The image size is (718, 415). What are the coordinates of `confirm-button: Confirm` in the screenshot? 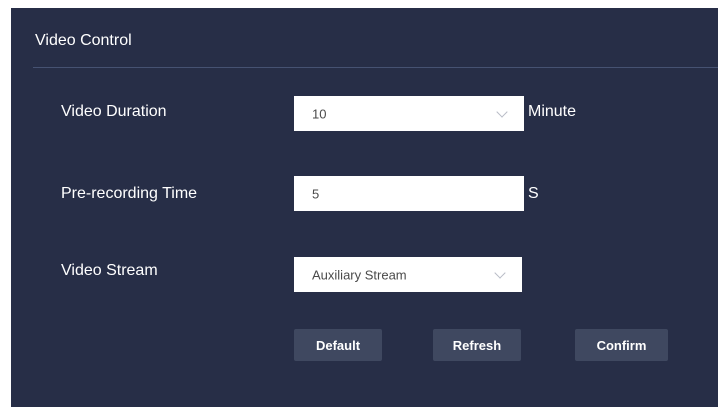 It's located at (621, 345).